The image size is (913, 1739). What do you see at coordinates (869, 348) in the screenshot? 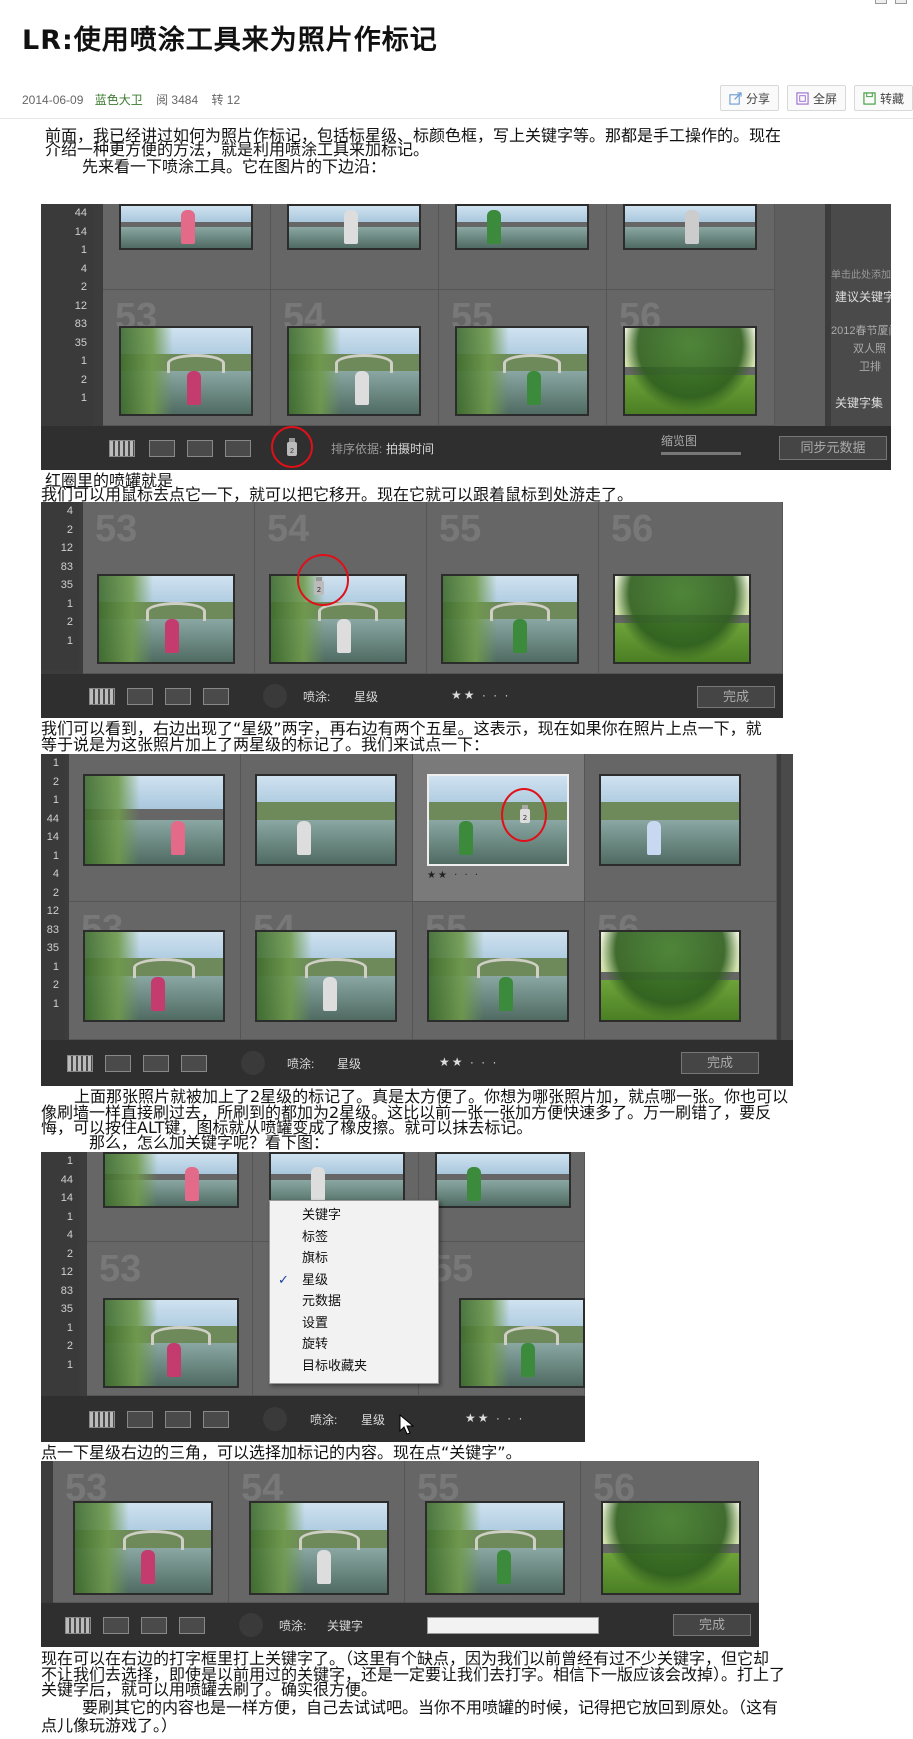
I see `suggested-keyword: 双人照` at bounding box center [869, 348].